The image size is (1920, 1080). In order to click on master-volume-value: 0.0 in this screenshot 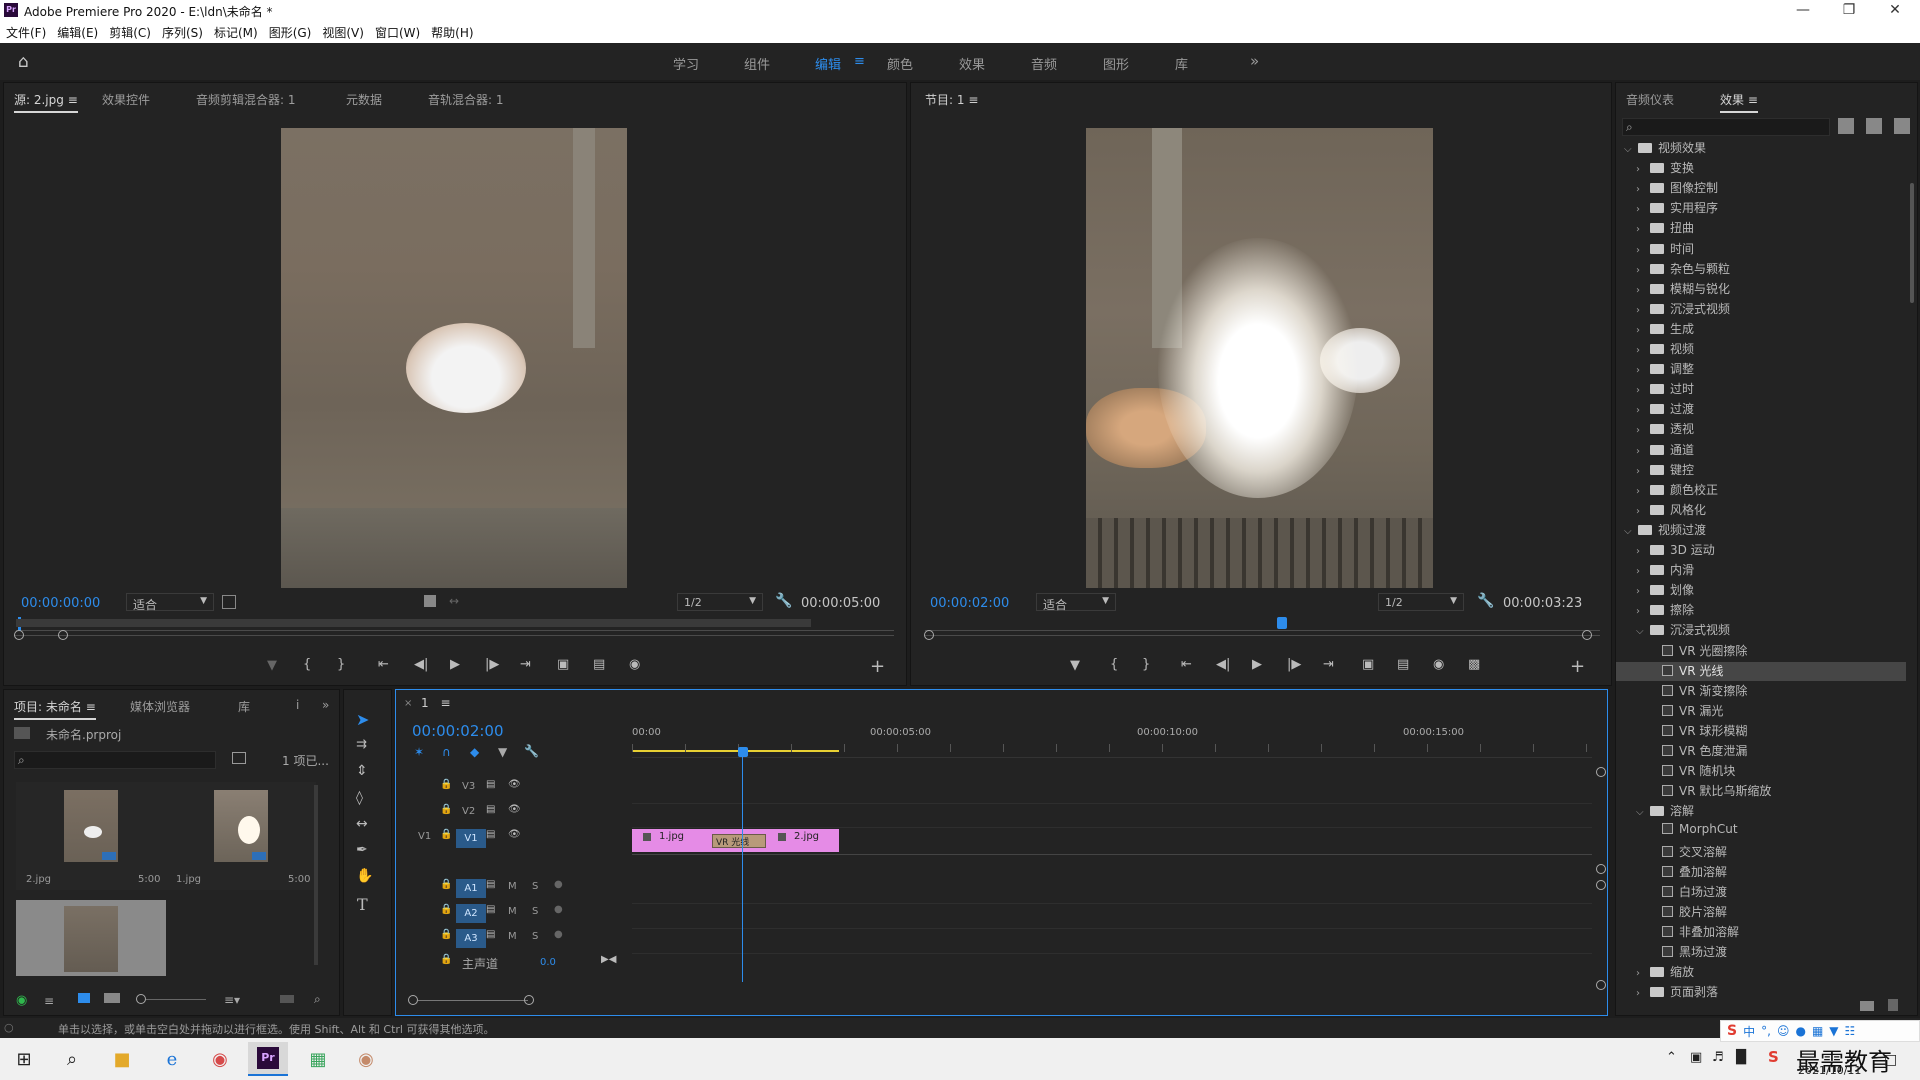, I will do `click(548, 967)`.